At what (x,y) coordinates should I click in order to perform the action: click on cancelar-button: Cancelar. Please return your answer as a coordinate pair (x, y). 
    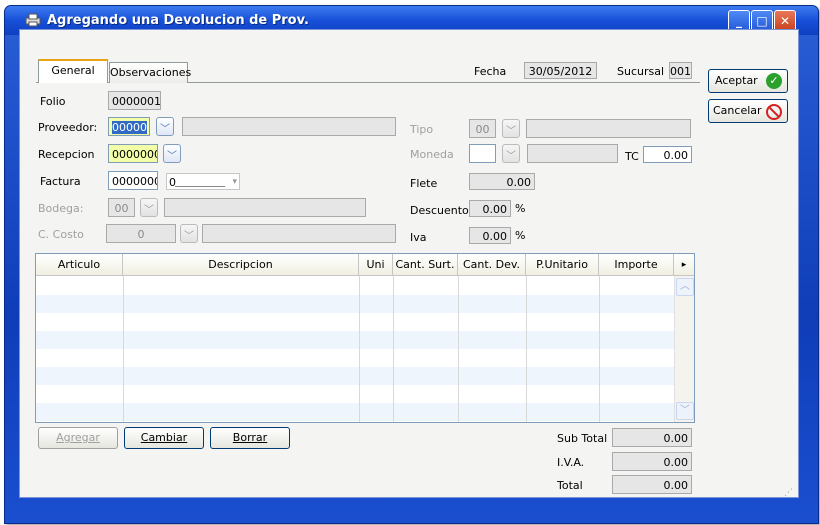
    Looking at the image, I should click on (748, 111).